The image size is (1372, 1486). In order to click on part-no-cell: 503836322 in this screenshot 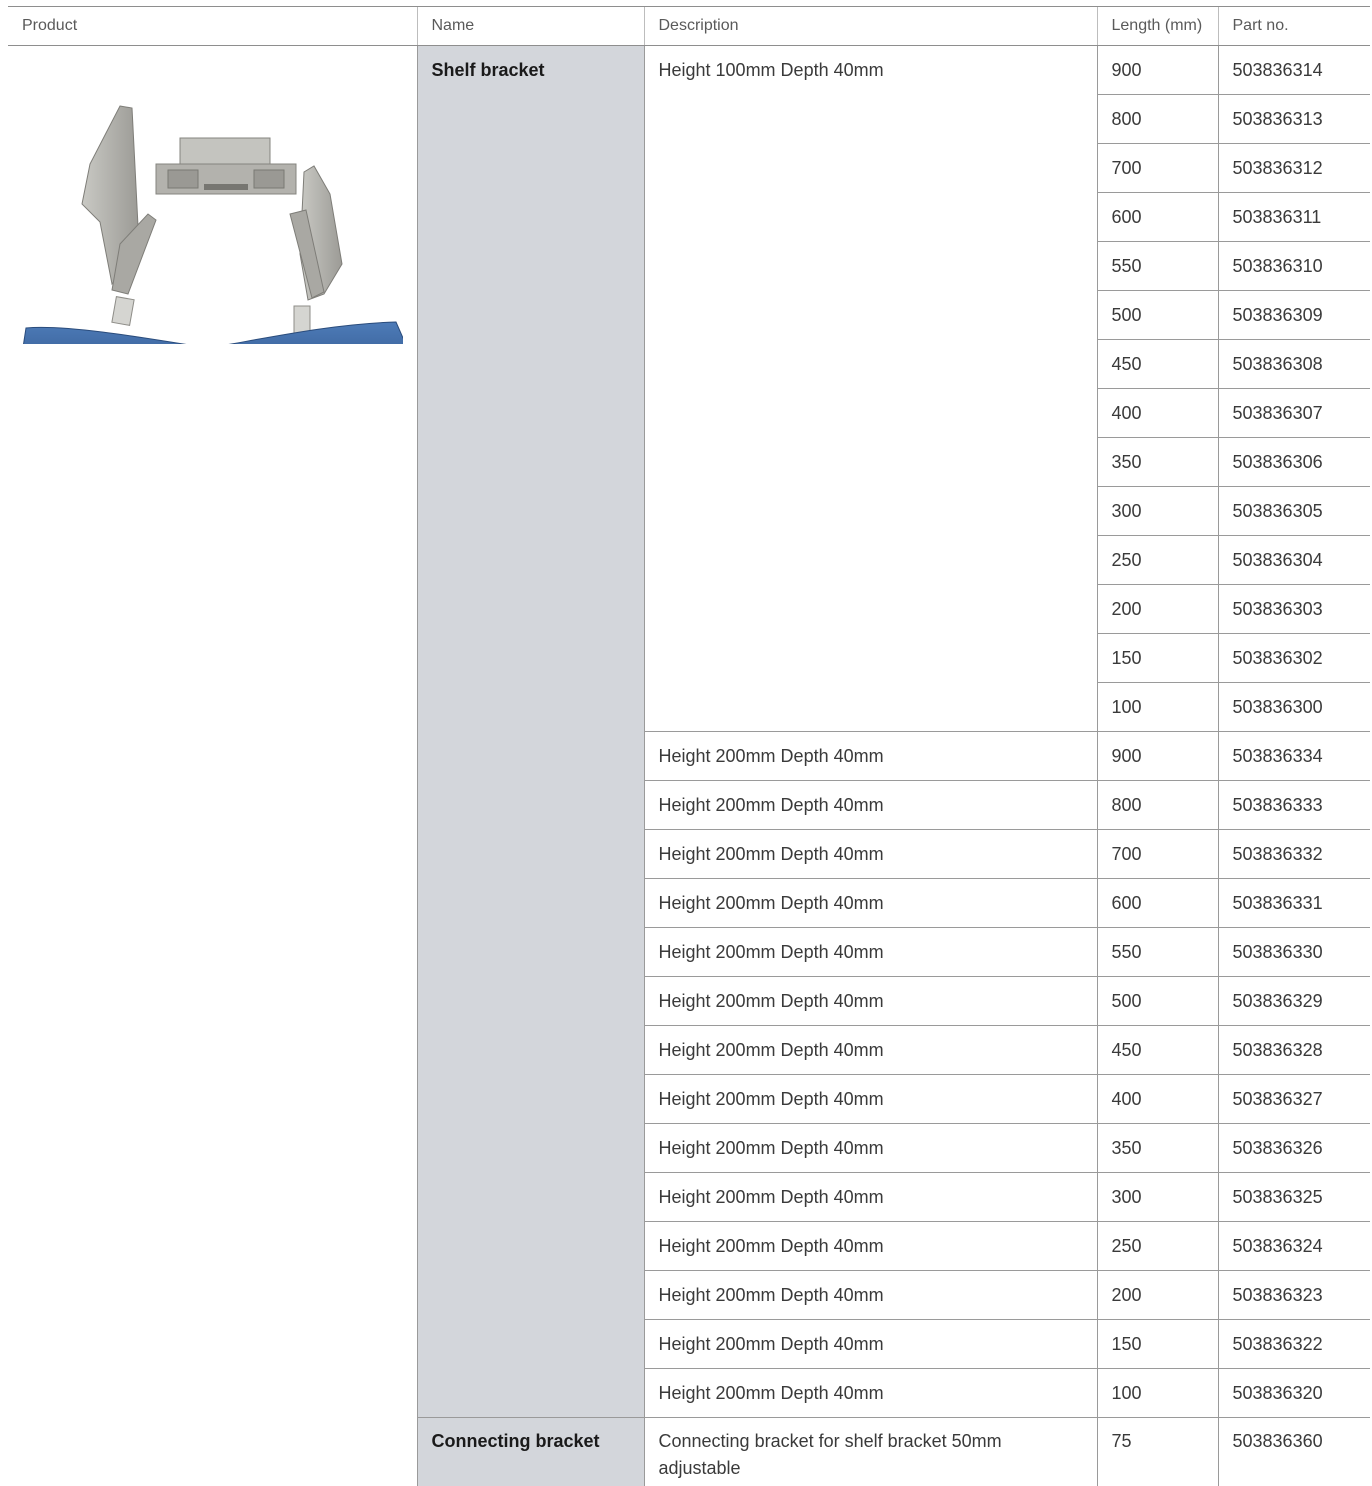, I will do `click(1293, 1344)`.